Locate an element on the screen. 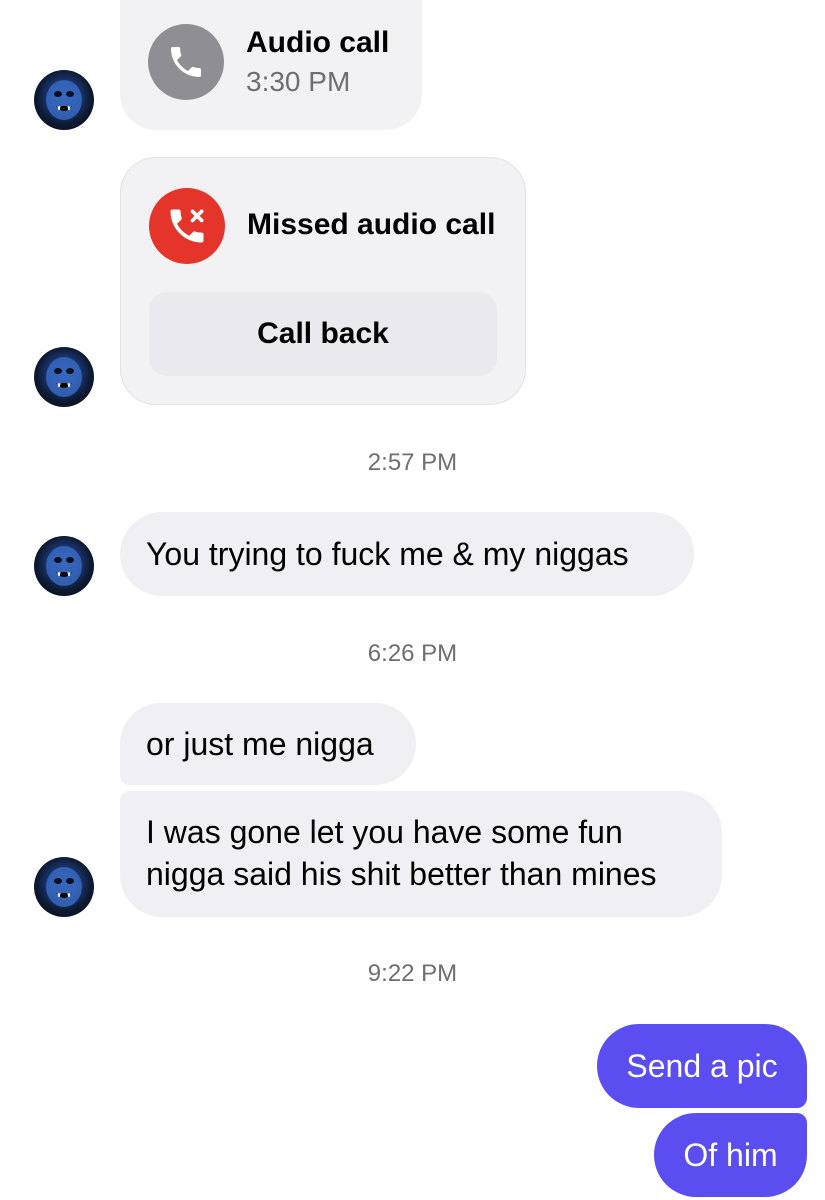 Image resolution: width=825 pixels, height=1200 pixels. message-text: You trying to fuck me & my niggas is located at coordinates (387, 554).